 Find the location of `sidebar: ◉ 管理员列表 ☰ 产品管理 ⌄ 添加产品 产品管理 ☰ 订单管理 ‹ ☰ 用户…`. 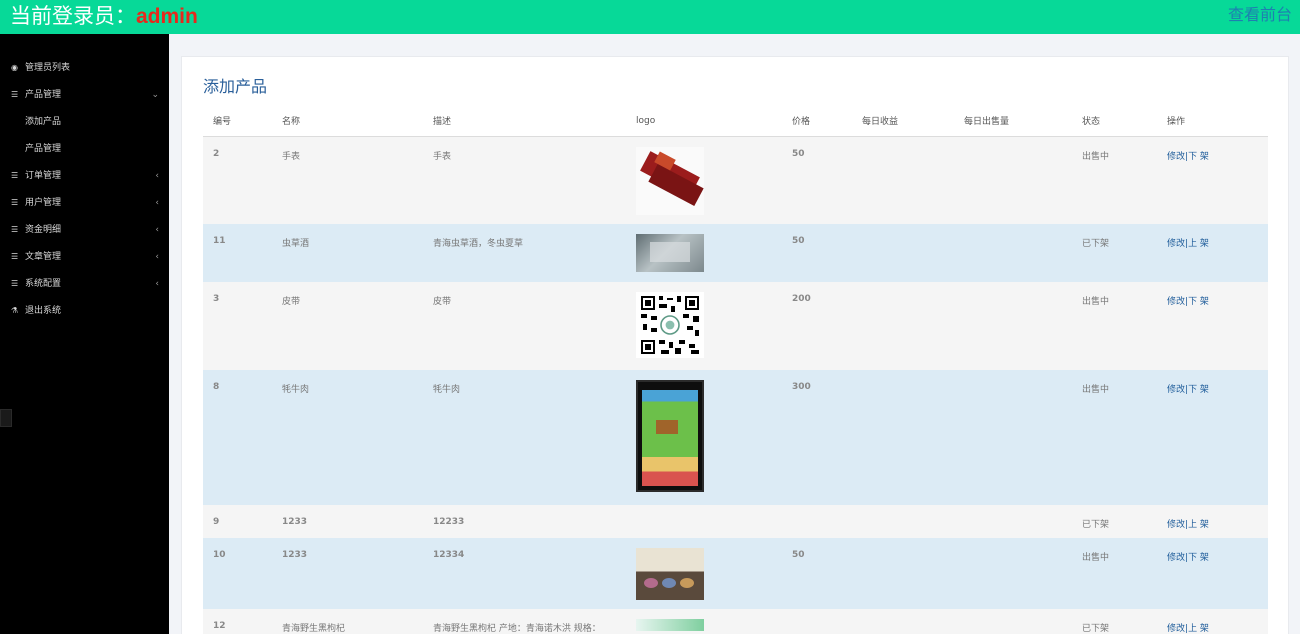

sidebar: ◉ 管理员列表 ☰ 产品管理 ⌄ 添加产品 产品管理 ☰ 订单管理 ‹ ☰ 用户… is located at coordinates (84, 334).